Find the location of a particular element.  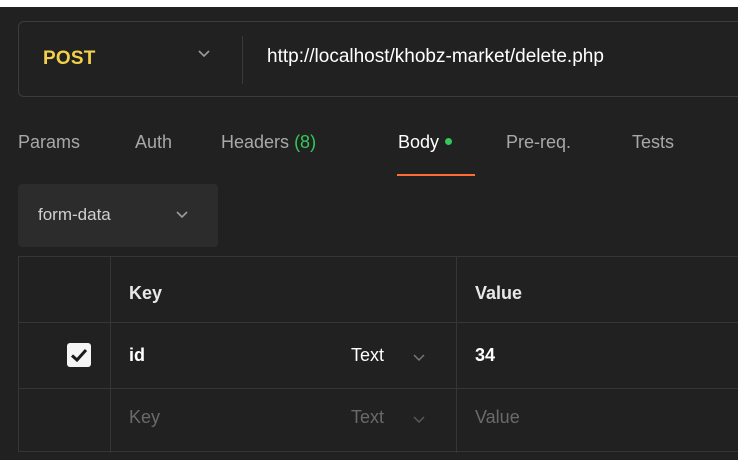

right-edge is located at coordinates (741, 230).